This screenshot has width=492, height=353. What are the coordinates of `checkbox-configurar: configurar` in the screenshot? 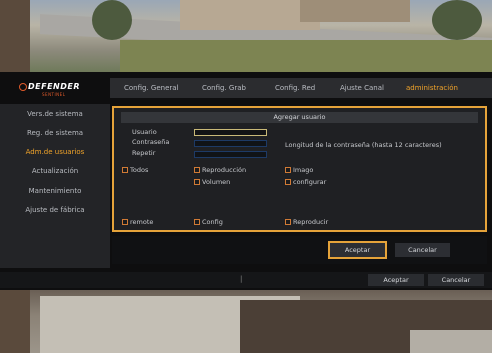 It's located at (305, 182).